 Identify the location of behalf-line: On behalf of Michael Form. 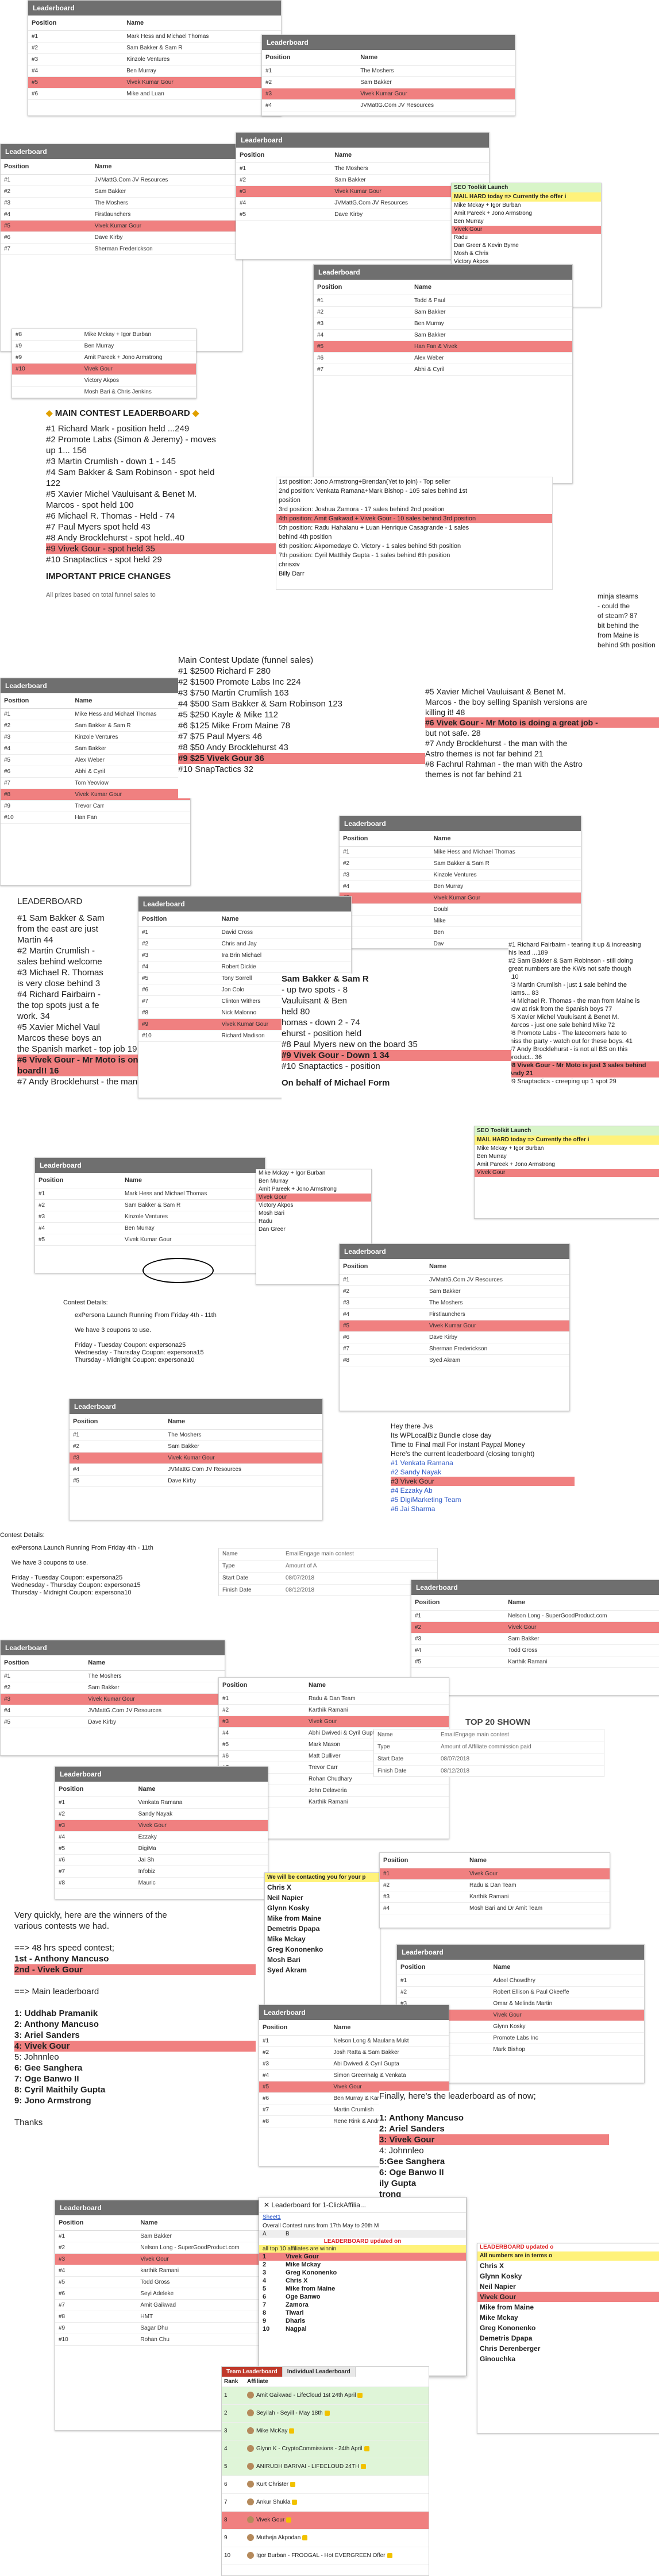
(336, 1083).